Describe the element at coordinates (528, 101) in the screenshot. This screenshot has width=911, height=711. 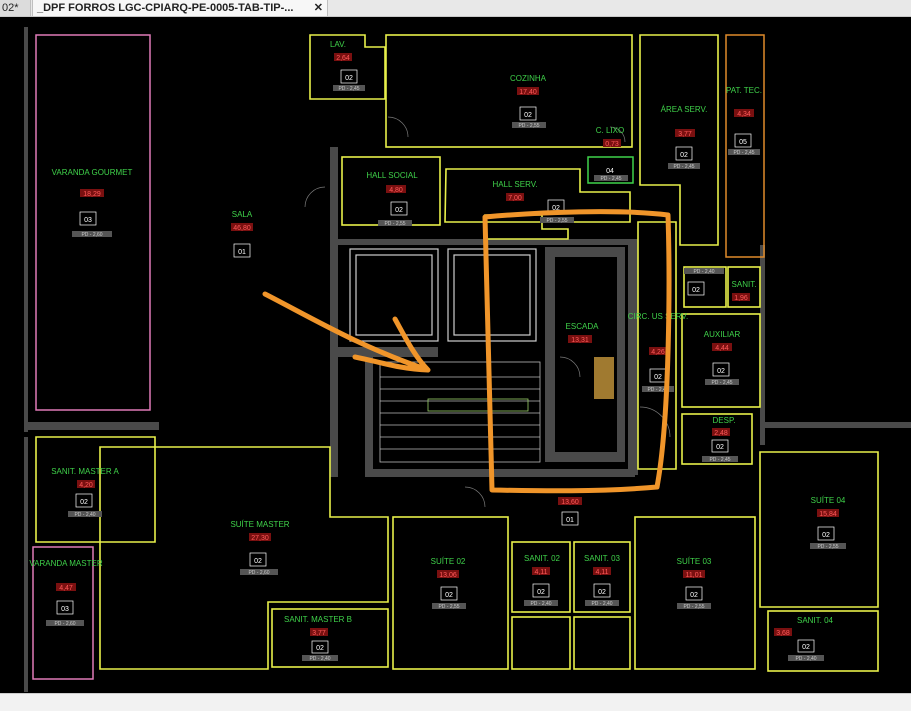
I see `room-cozinha: COZINHA 17,40 02 PD - 2,55` at that location.